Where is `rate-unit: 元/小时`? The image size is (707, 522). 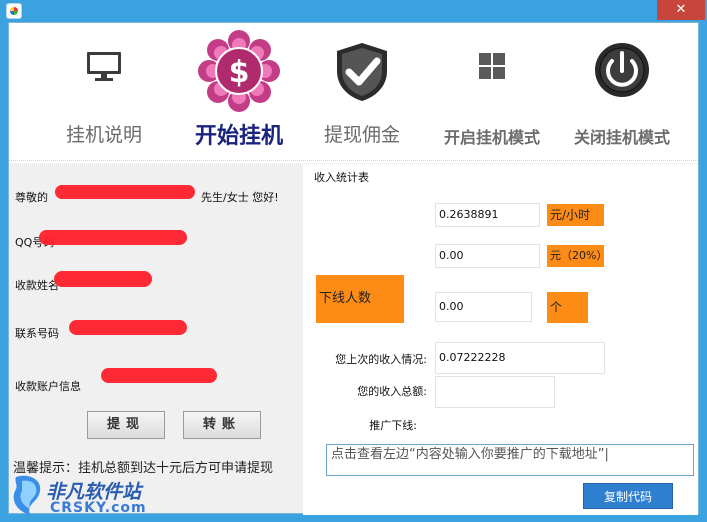
rate-unit: 元/小时 is located at coordinates (575, 215).